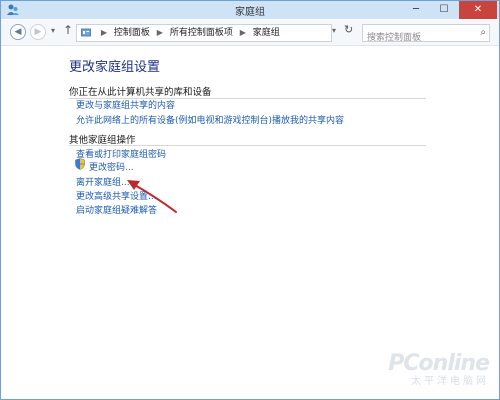 The image size is (500, 400). Describe the element at coordinates (102, 140) in the screenshot. I see `section-title-actions: 其他家庭组操作` at that location.